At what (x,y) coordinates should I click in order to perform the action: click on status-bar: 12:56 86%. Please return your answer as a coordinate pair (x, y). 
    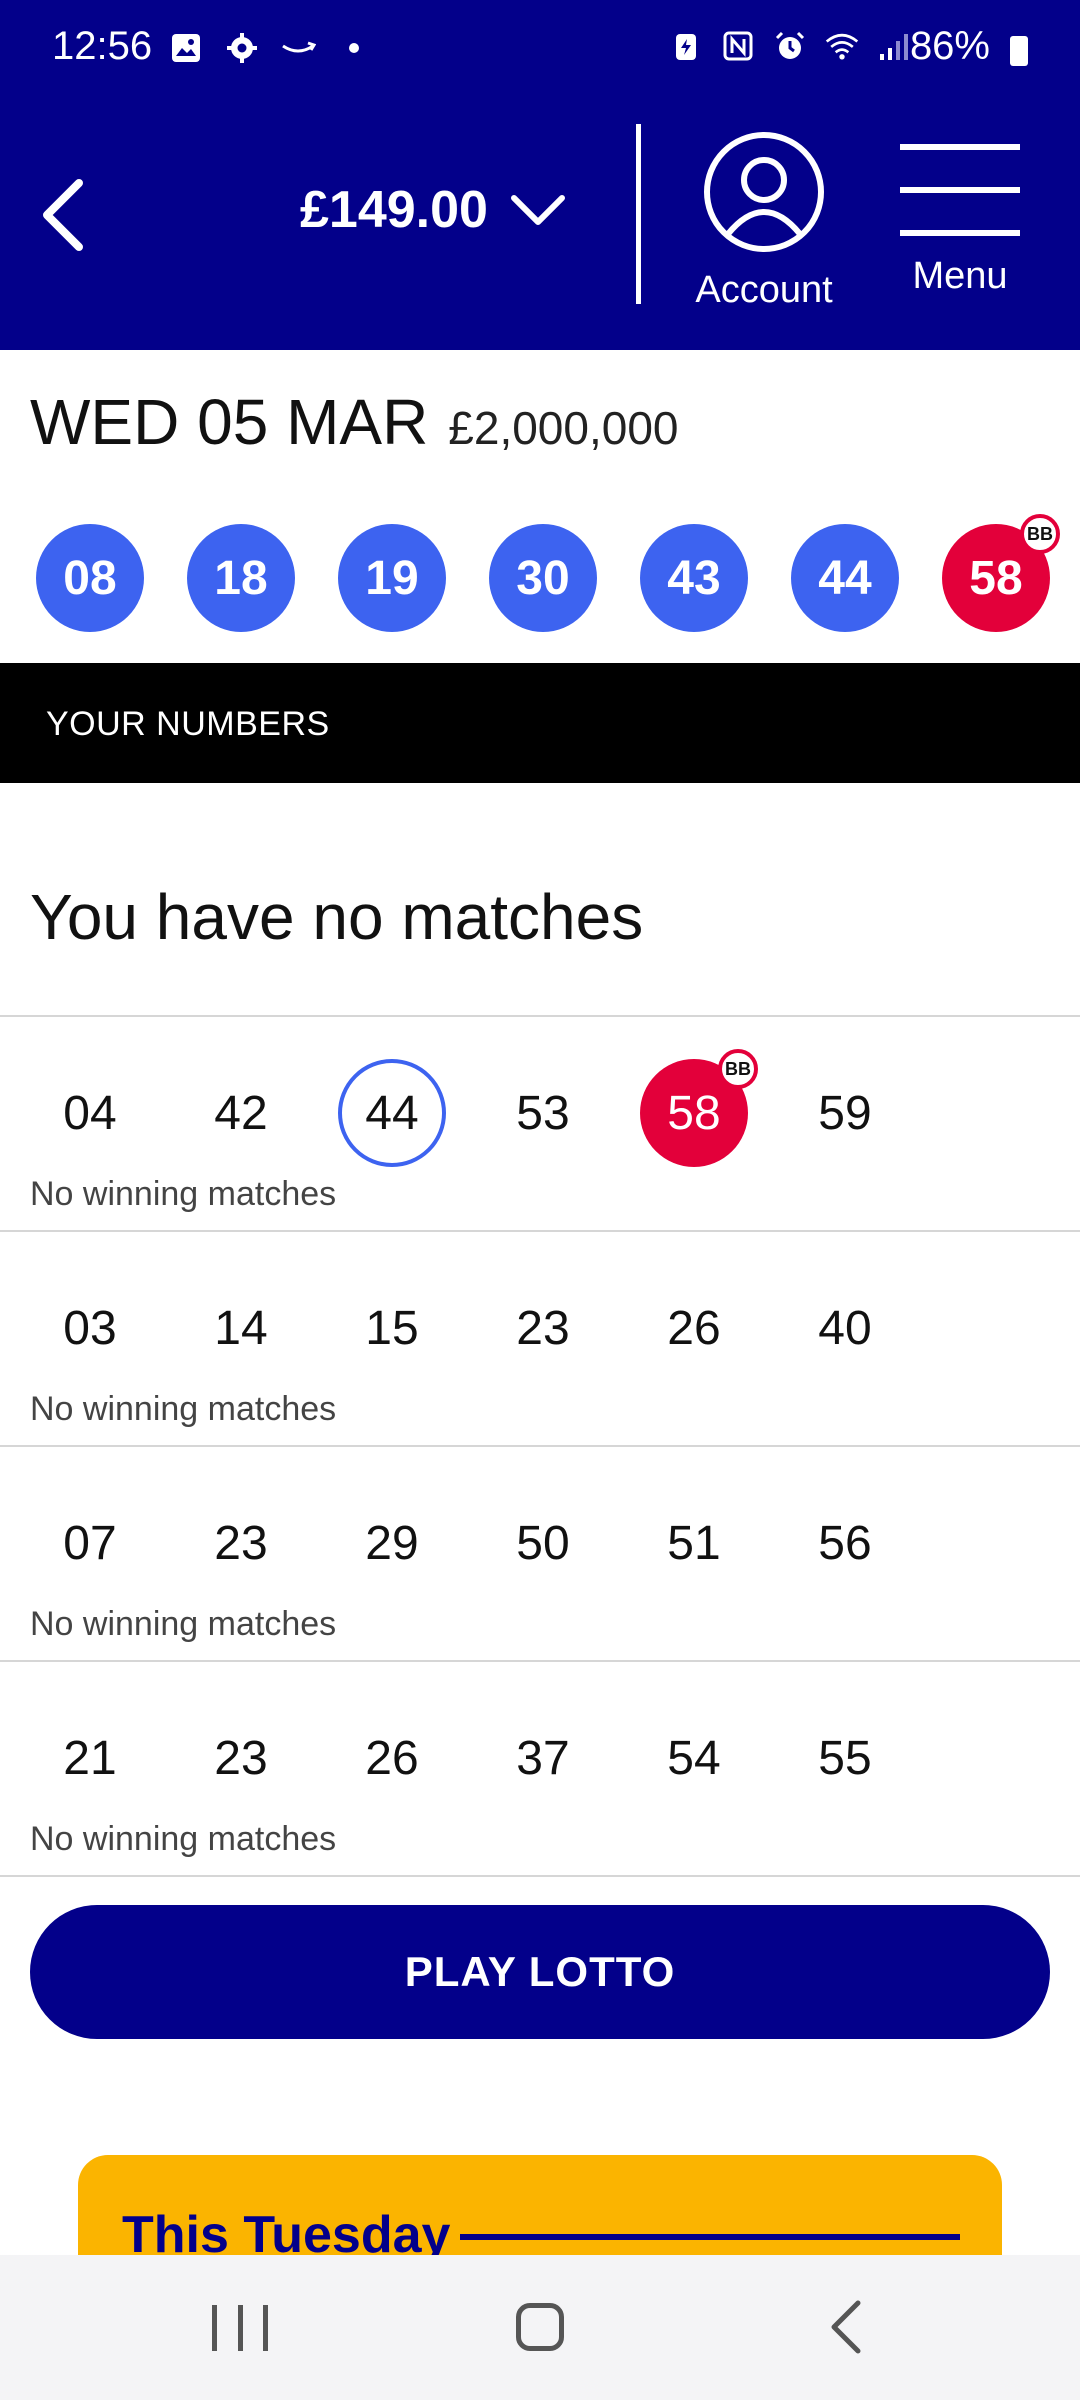
    Looking at the image, I should click on (540, 50).